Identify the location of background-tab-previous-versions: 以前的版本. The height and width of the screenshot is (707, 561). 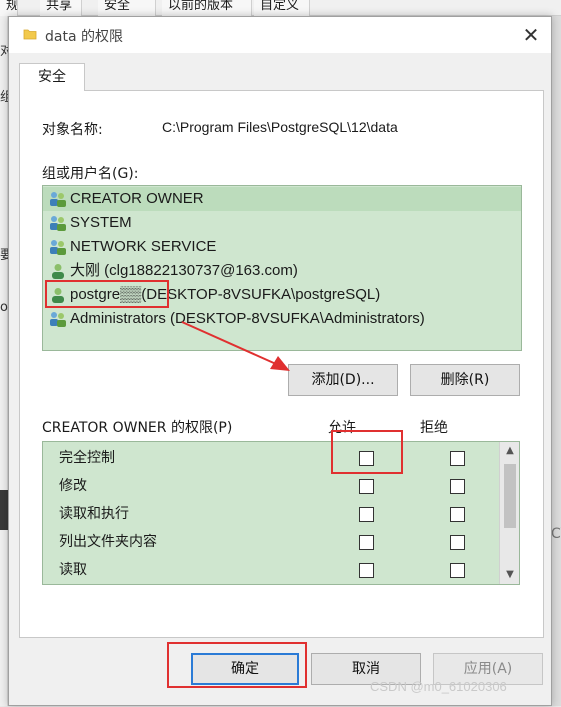
(207, 8).